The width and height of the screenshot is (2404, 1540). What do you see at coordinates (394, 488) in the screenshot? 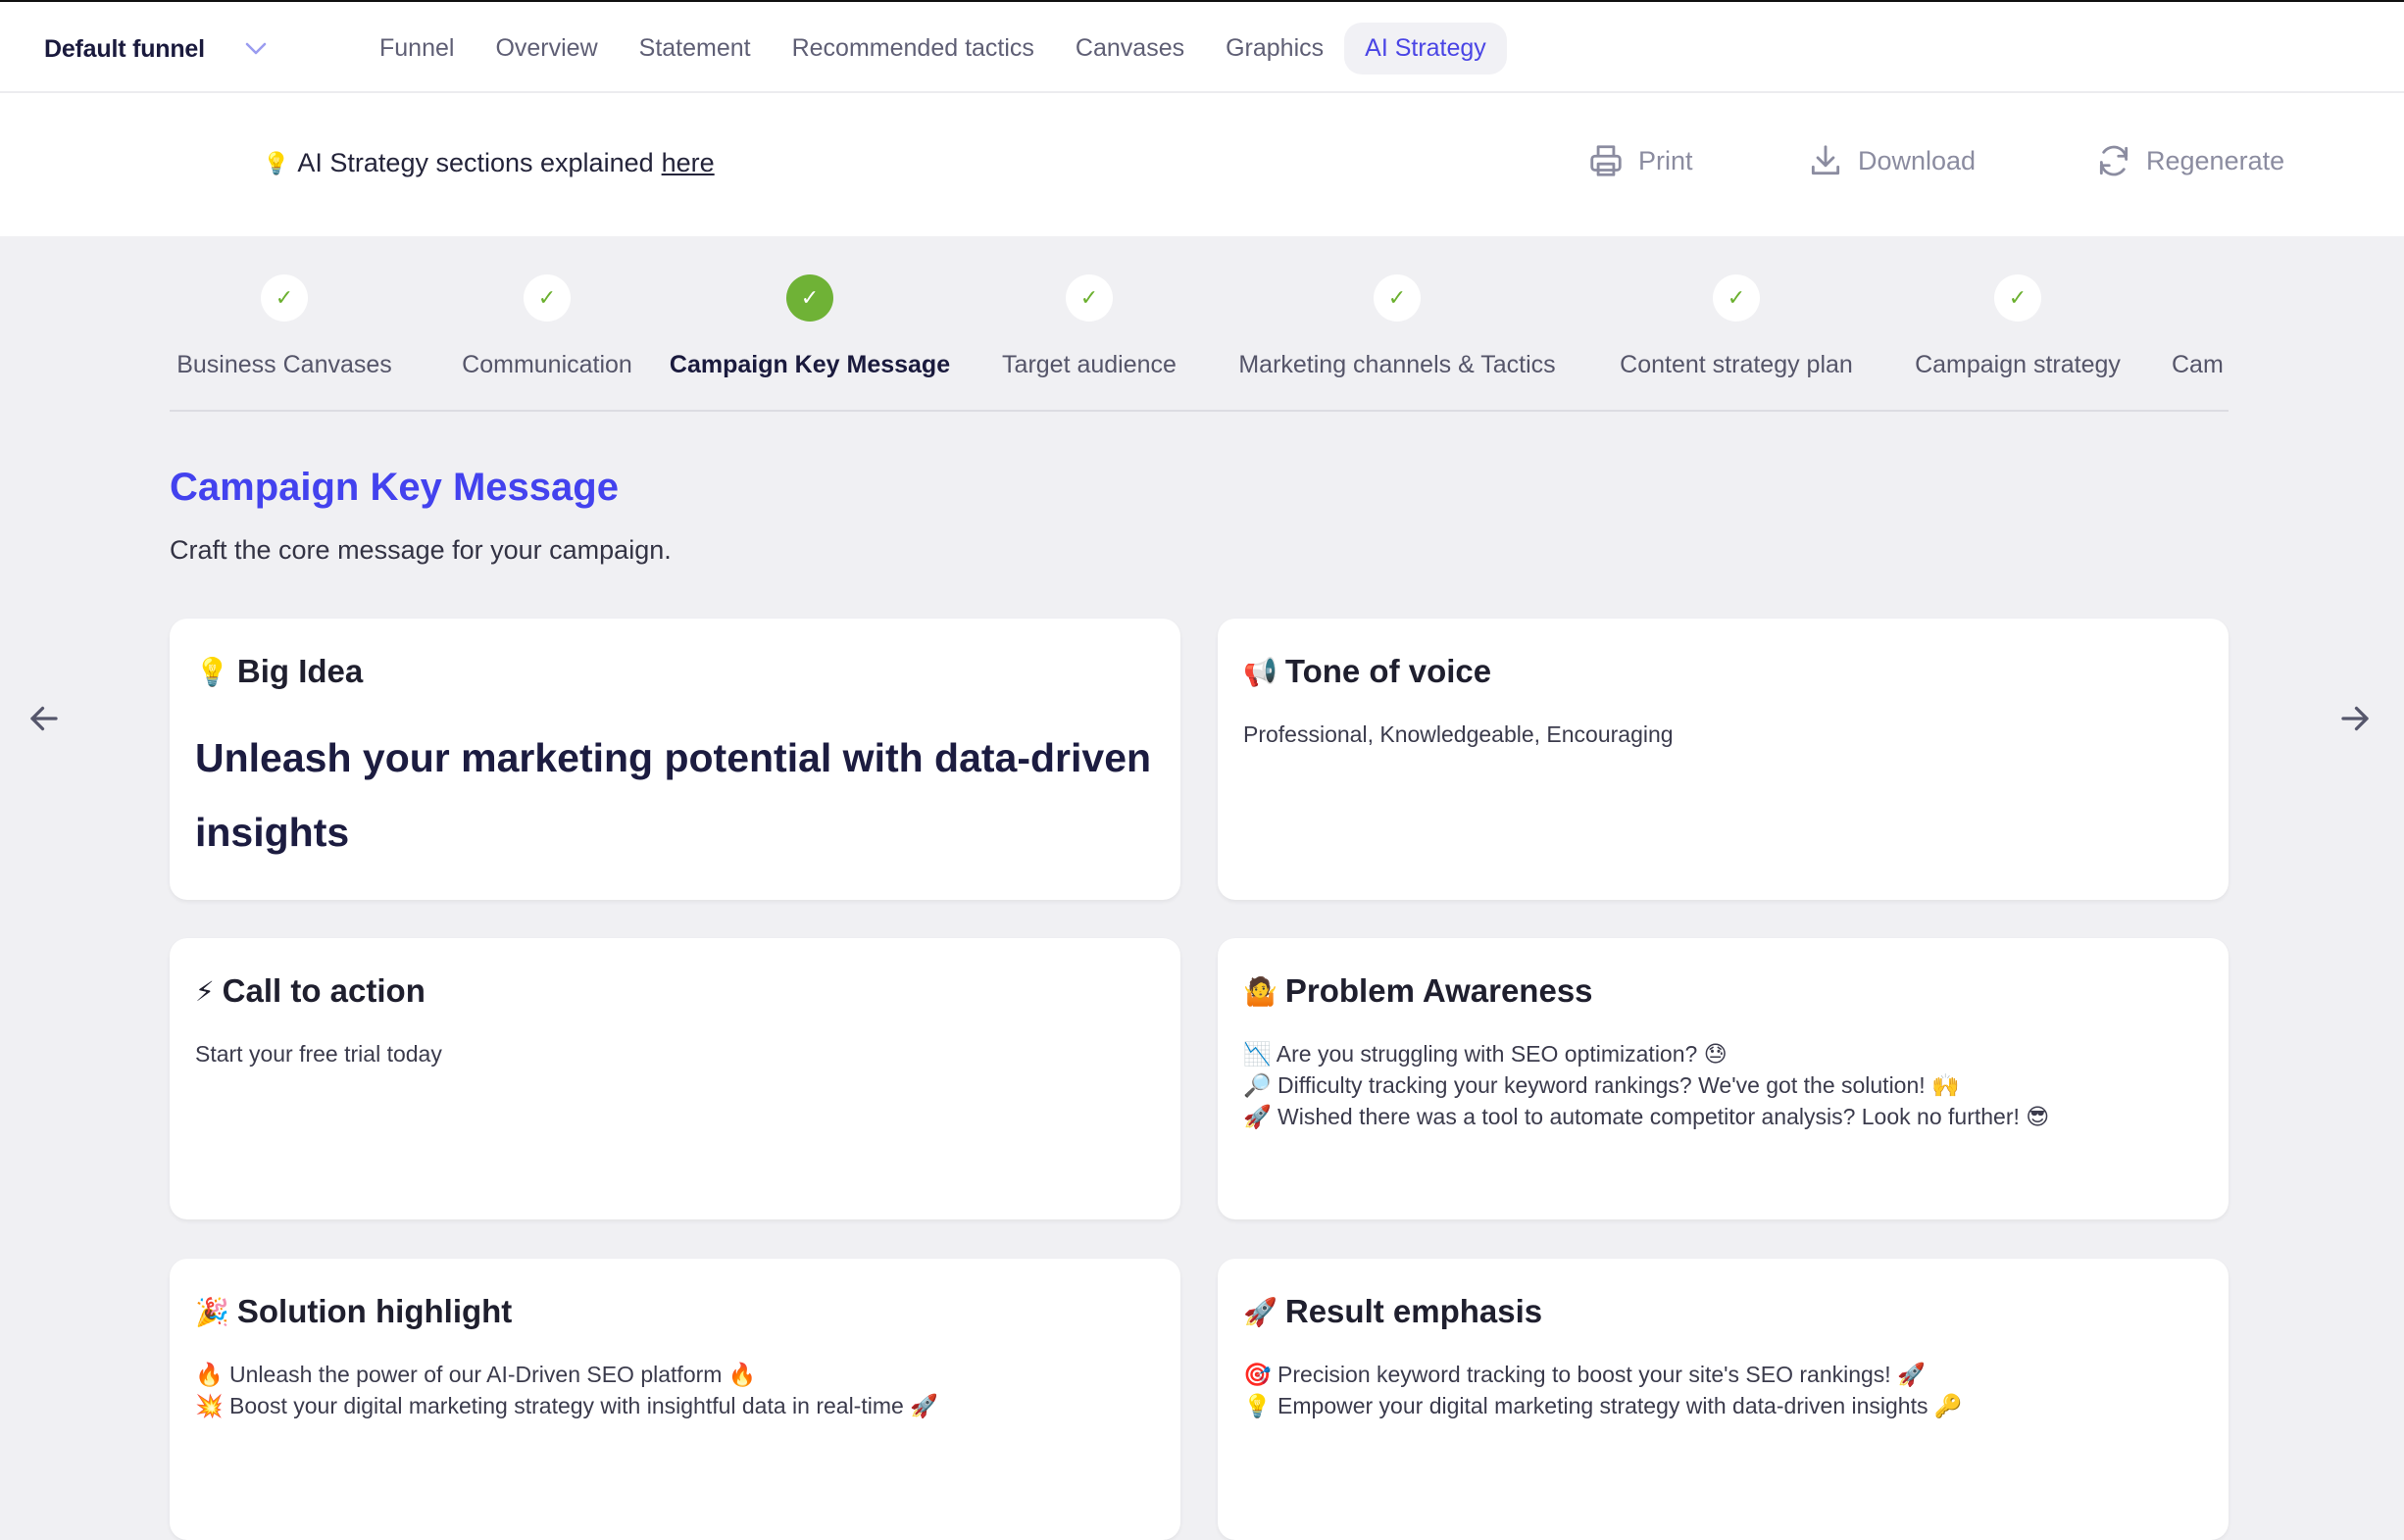
I see `section-title: Campaign Key Message` at bounding box center [394, 488].